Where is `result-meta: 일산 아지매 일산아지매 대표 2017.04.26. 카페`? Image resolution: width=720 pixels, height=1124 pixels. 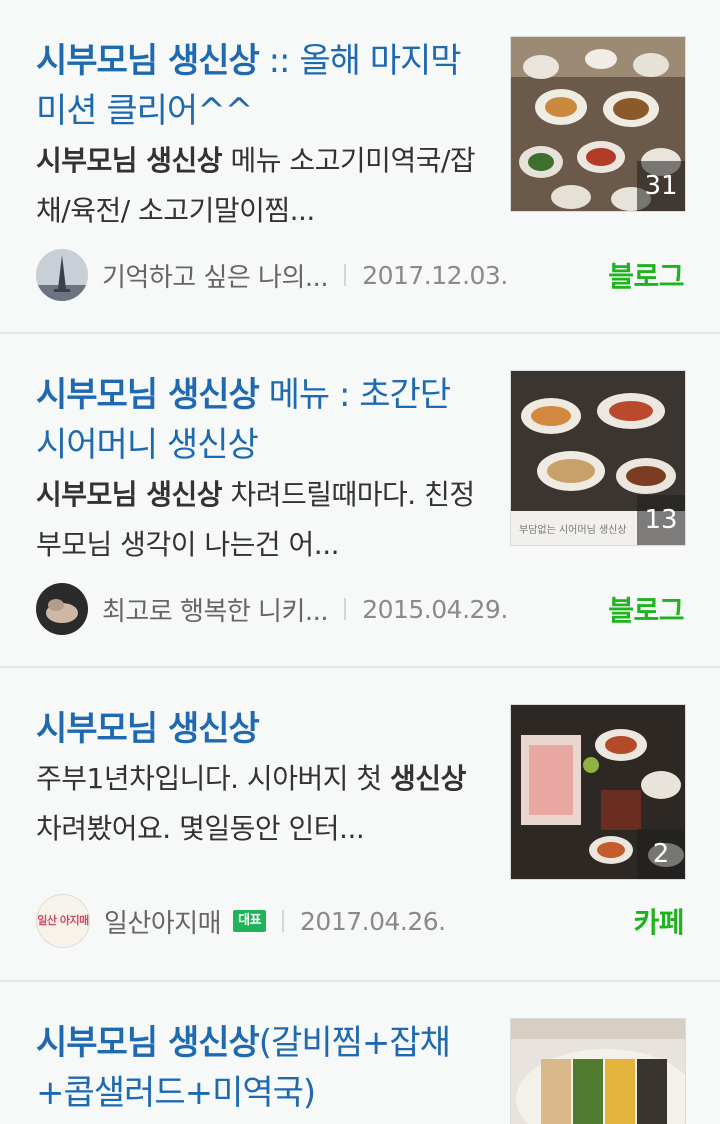
result-meta: 일산 아지매 일산아지매 대표 2017.04.26. 카페 is located at coordinates (360, 921).